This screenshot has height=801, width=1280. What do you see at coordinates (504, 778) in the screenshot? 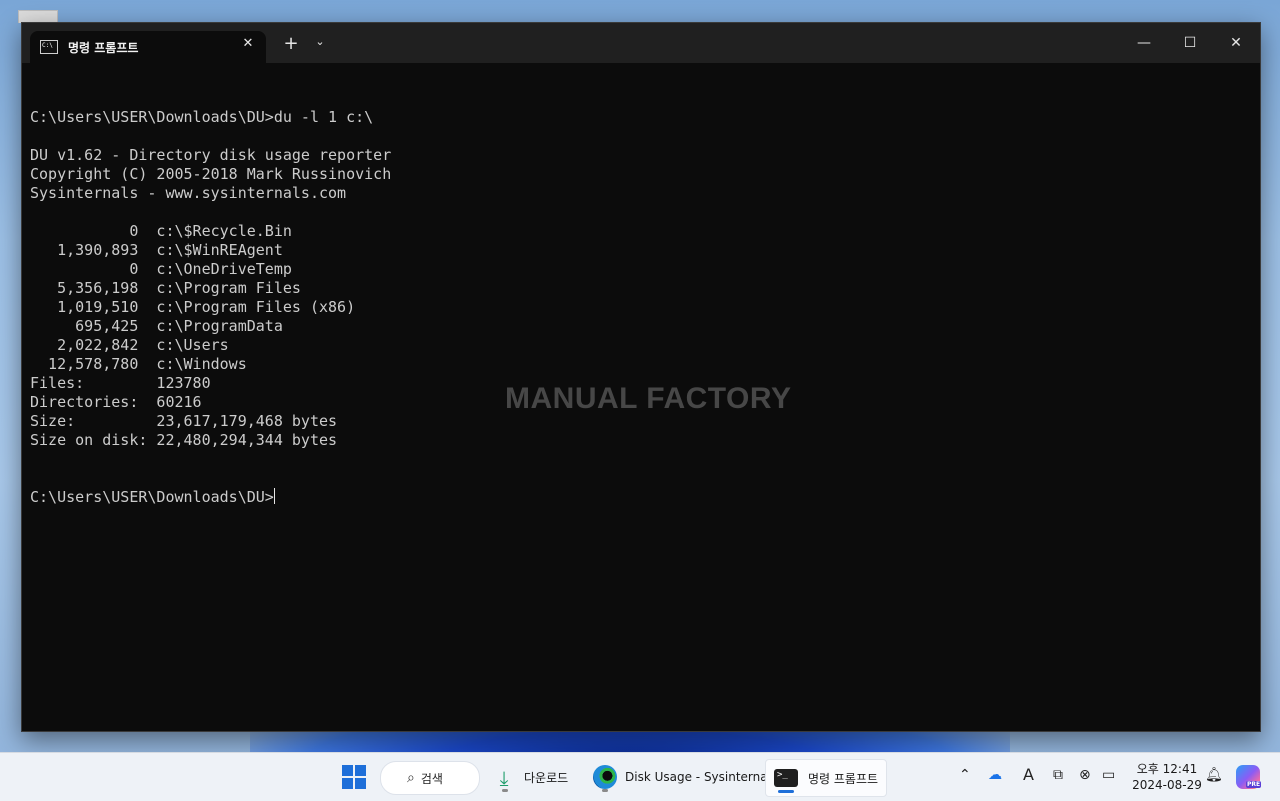
I see `download-icon: ⤓` at bounding box center [504, 778].